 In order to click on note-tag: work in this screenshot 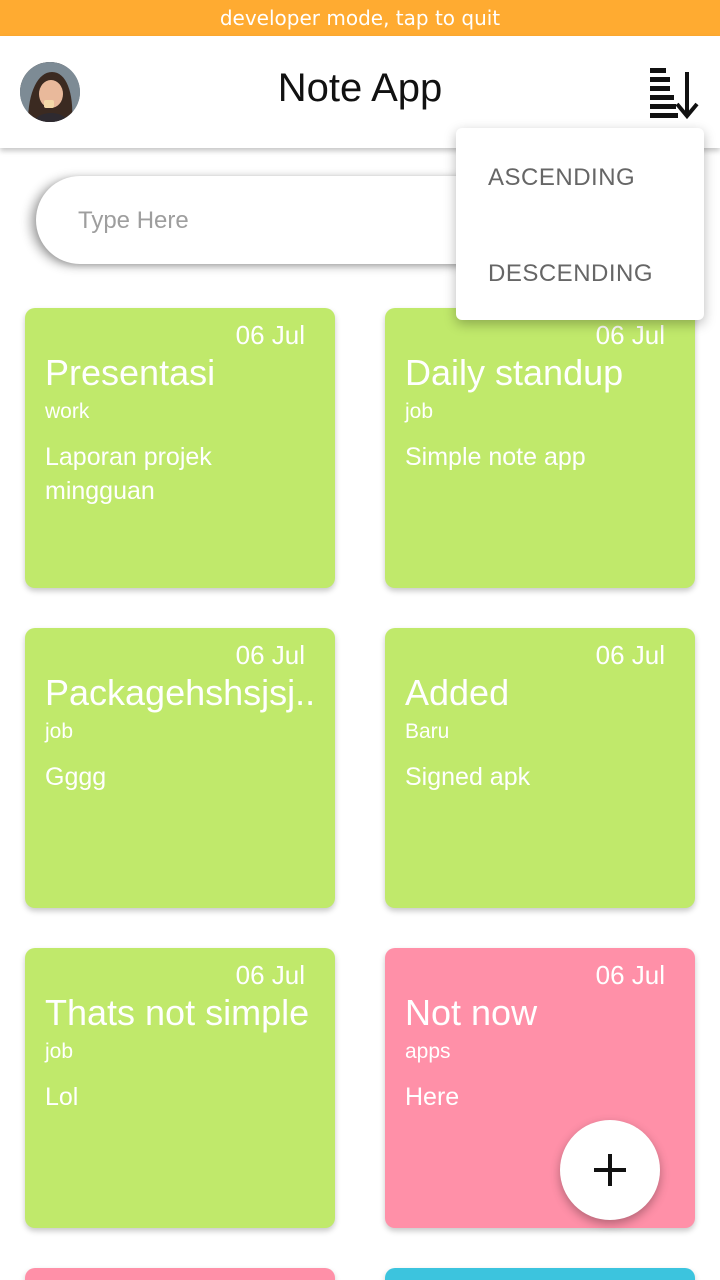, I will do `click(67, 411)`.